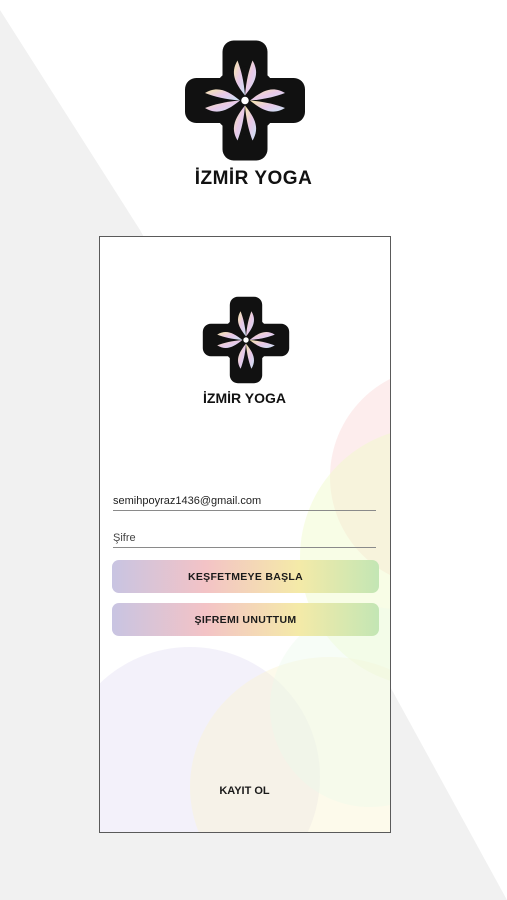 The width and height of the screenshot is (507, 900). What do you see at coordinates (245, 619) in the screenshot?
I see `forgot-password-button: ŞIFREMI UNUTTUM` at bounding box center [245, 619].